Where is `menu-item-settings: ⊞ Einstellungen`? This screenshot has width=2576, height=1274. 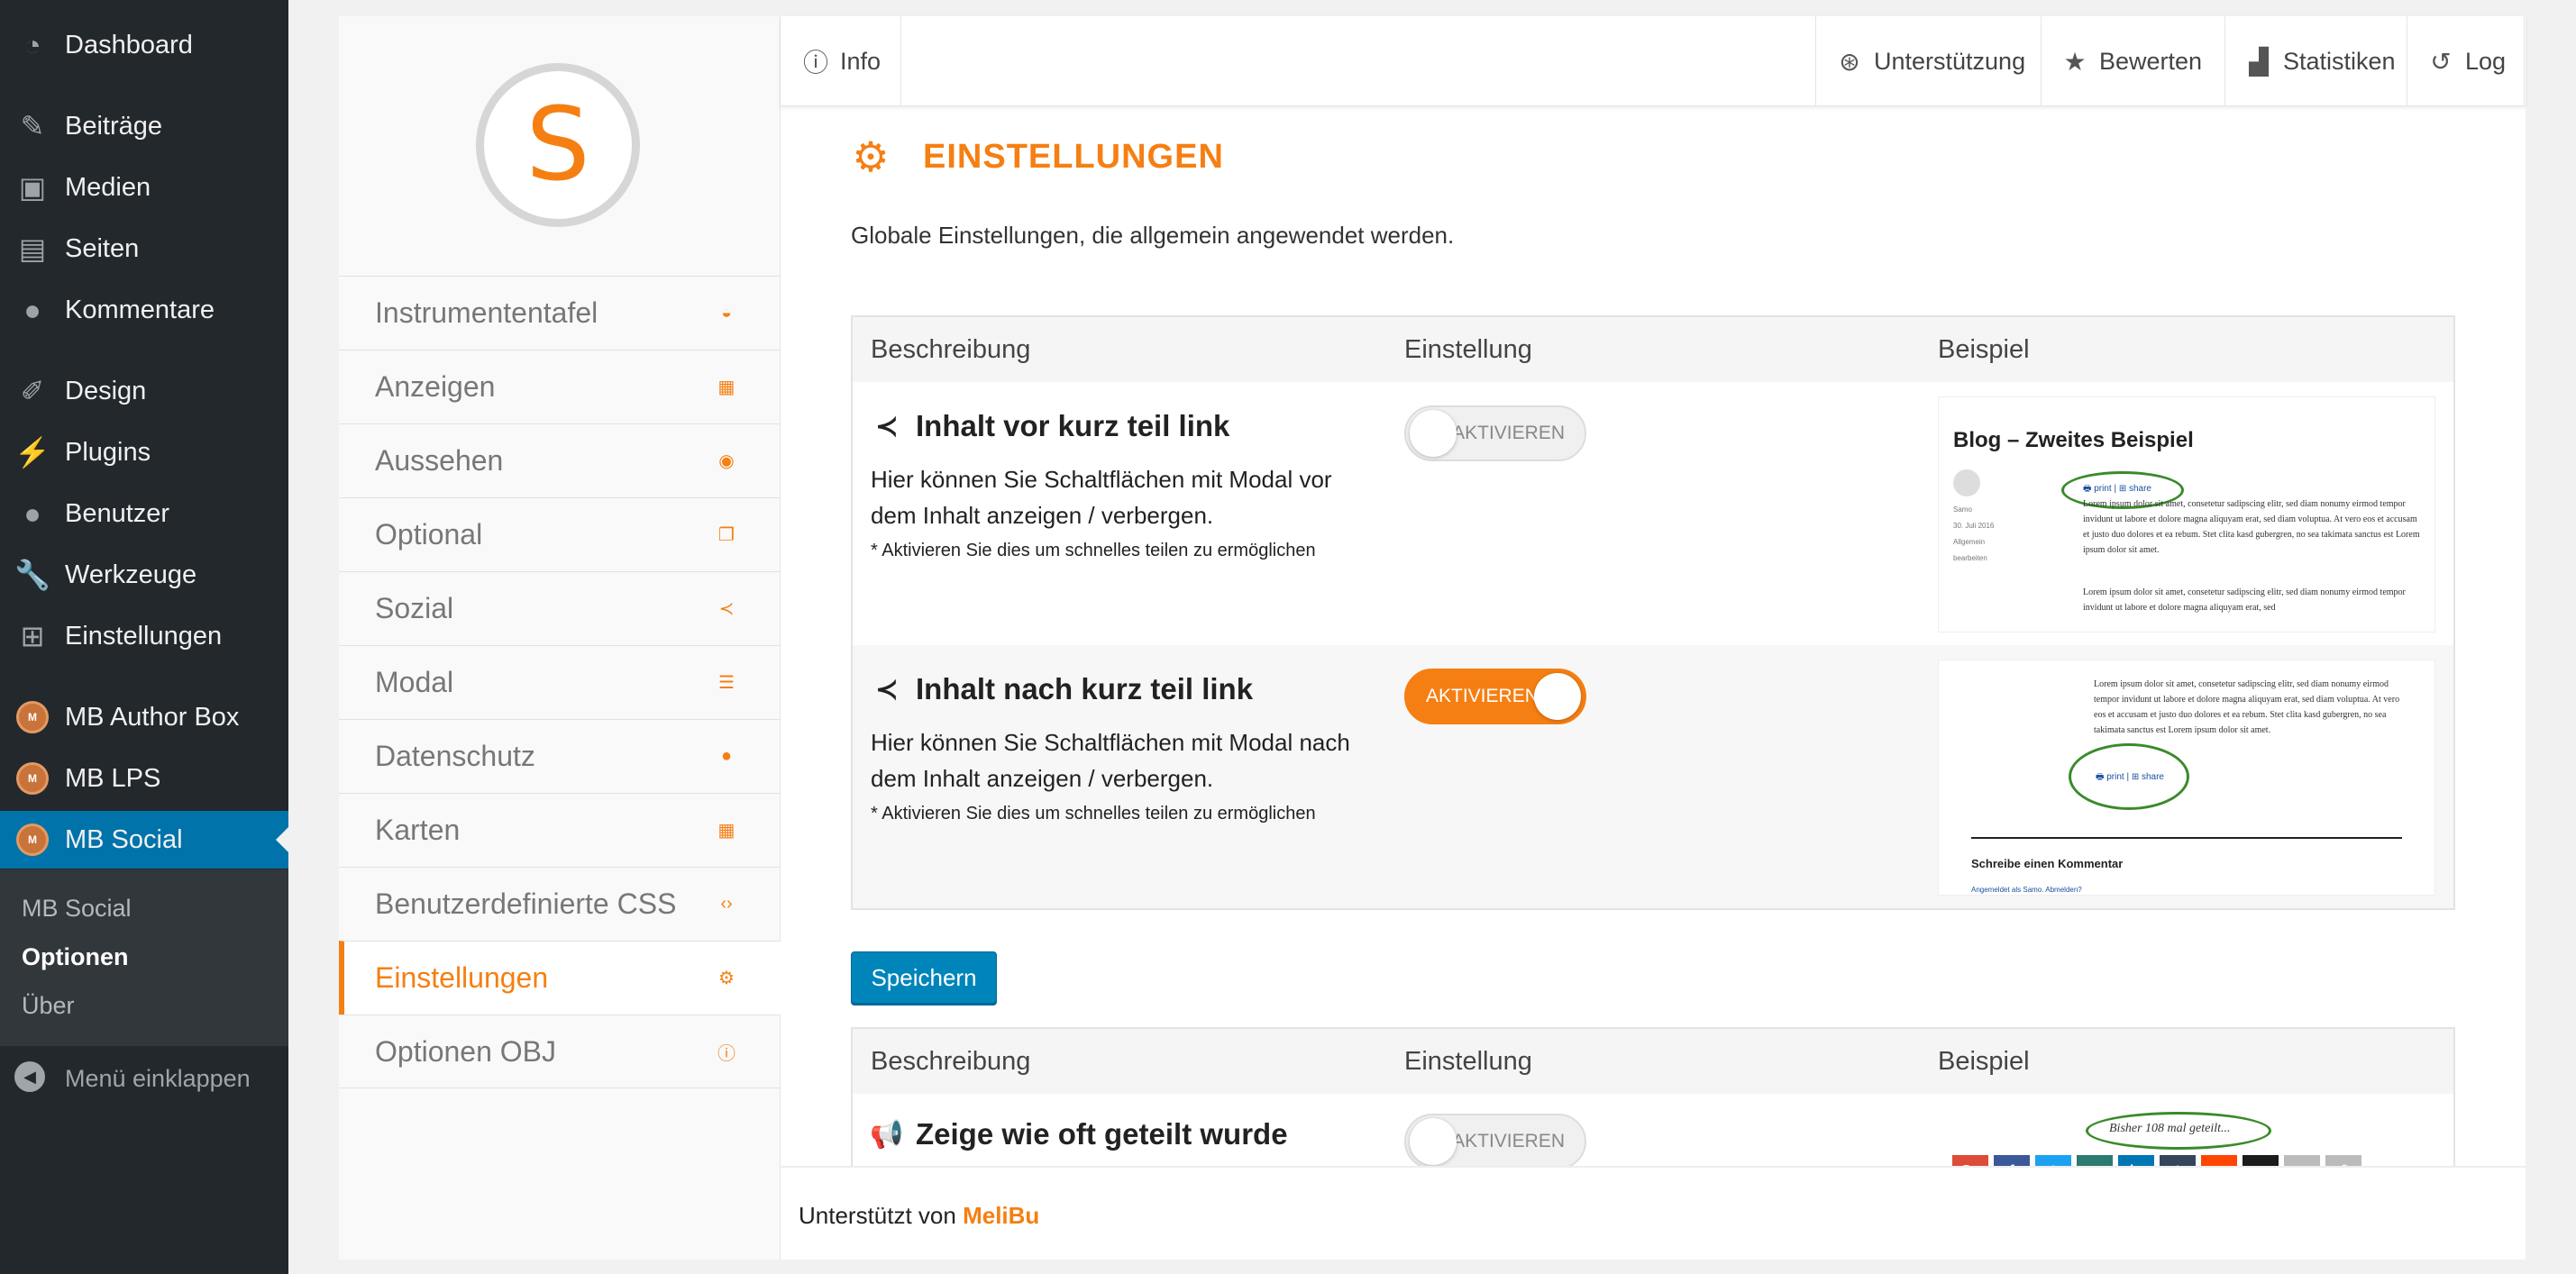 menu-item-settings: ⊞ Einstellungen is located at coordinates (144, 636).